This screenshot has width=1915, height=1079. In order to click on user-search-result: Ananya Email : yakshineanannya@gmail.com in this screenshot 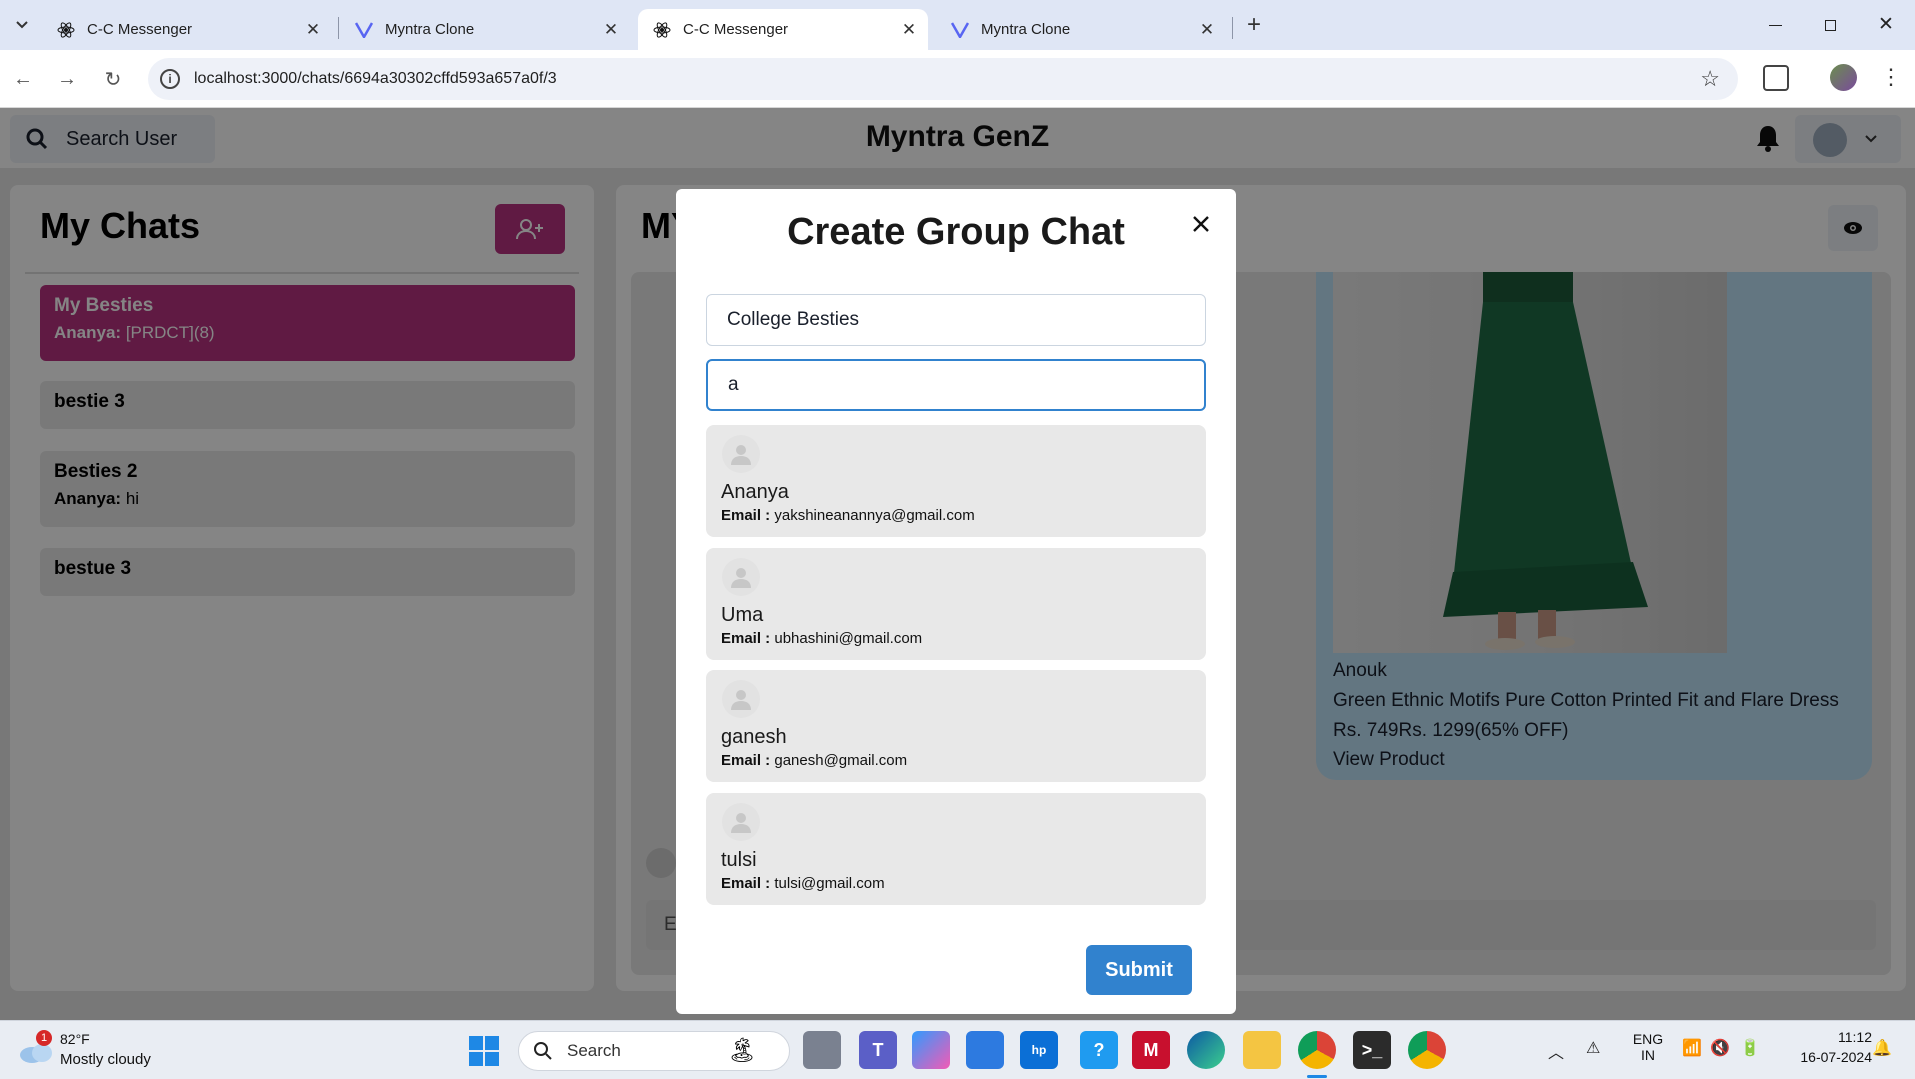, I will do `click(956, 481)`.